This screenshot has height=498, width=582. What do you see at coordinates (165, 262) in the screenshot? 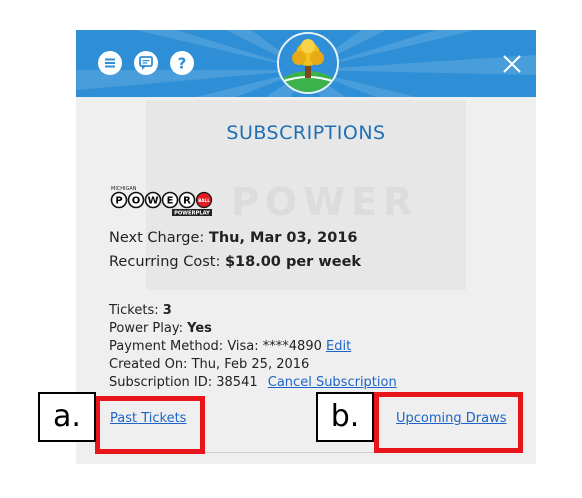
I see `recurring-cost-label: Recurring Cost:` at bounding box center [165, 262].